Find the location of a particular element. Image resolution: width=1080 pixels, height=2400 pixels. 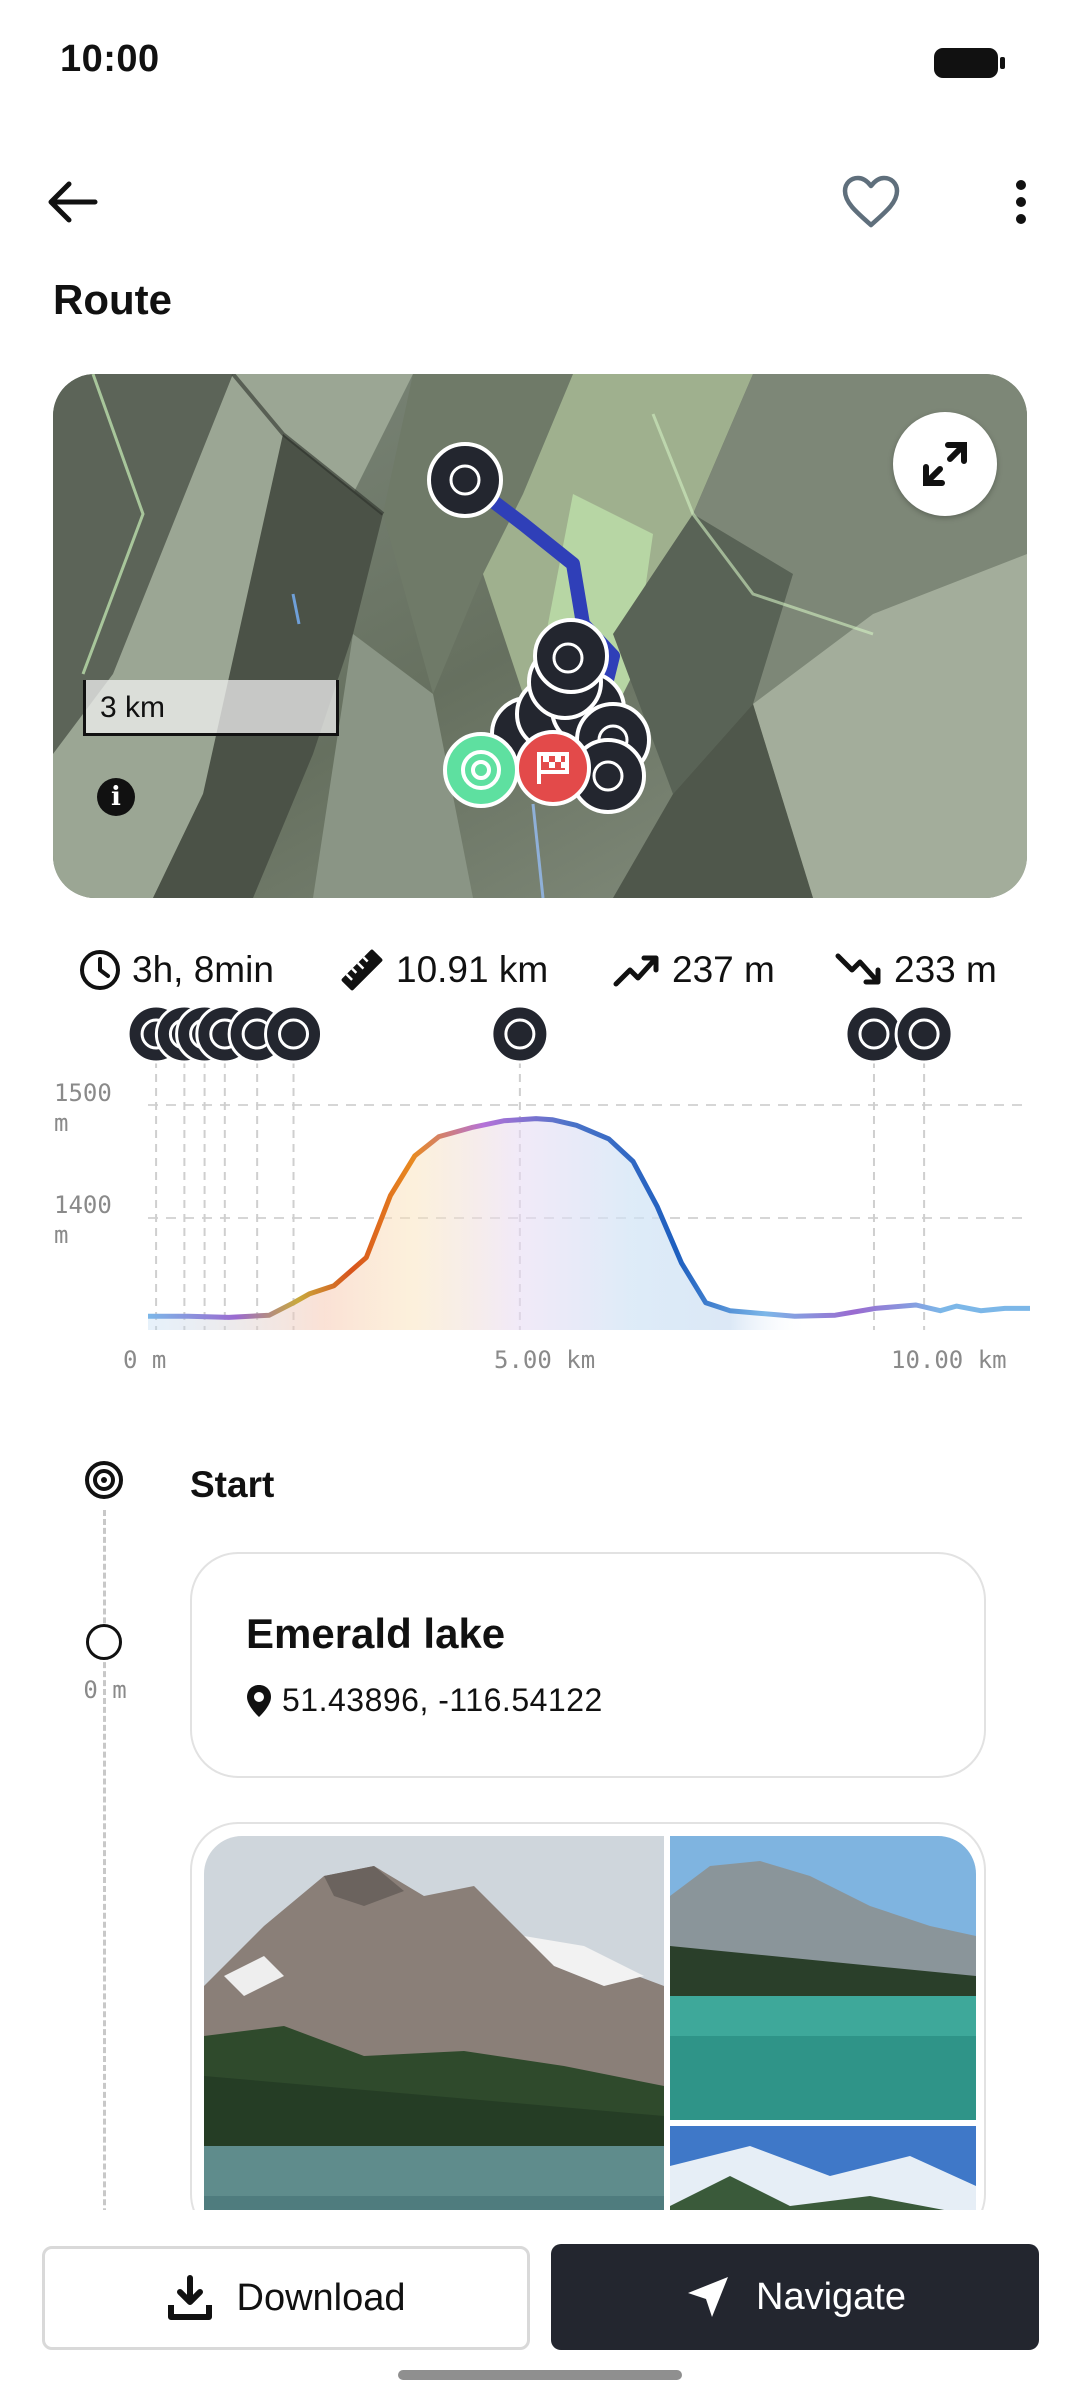

download-label: Download is located at coordinates (321, 2297).